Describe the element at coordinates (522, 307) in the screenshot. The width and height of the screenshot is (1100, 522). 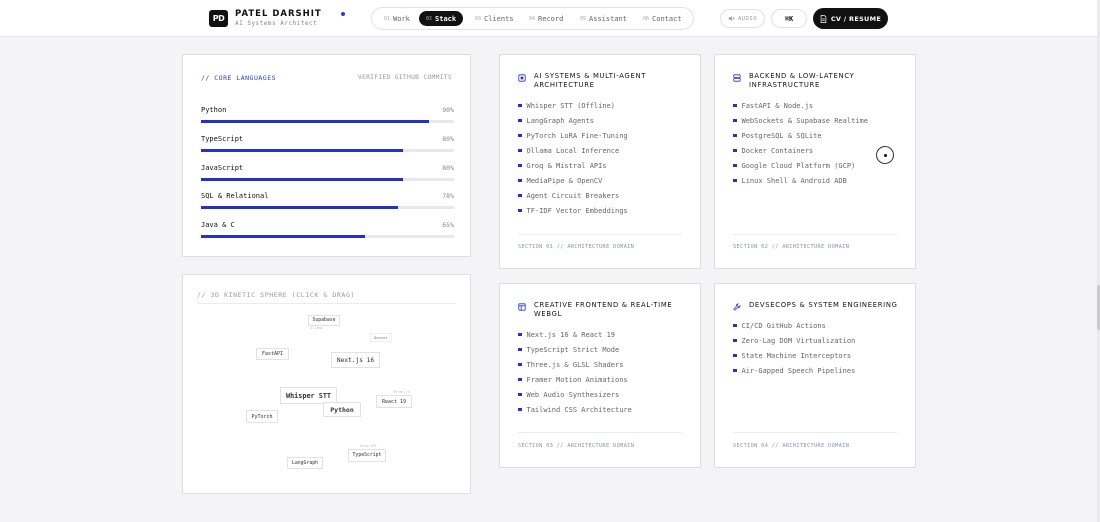
I see `layout-icon` at that location.